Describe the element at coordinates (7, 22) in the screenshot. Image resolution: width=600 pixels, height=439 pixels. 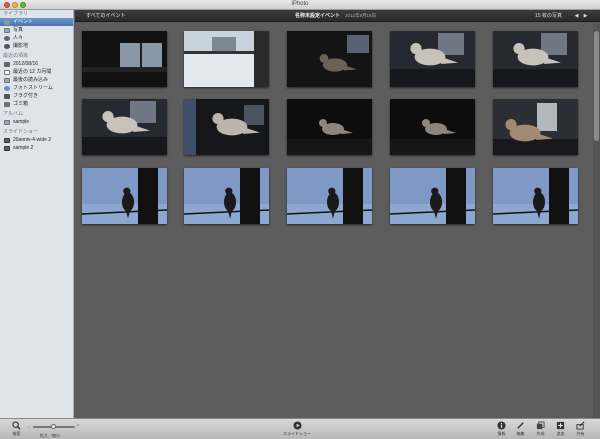
I see `events-icon` at that location.